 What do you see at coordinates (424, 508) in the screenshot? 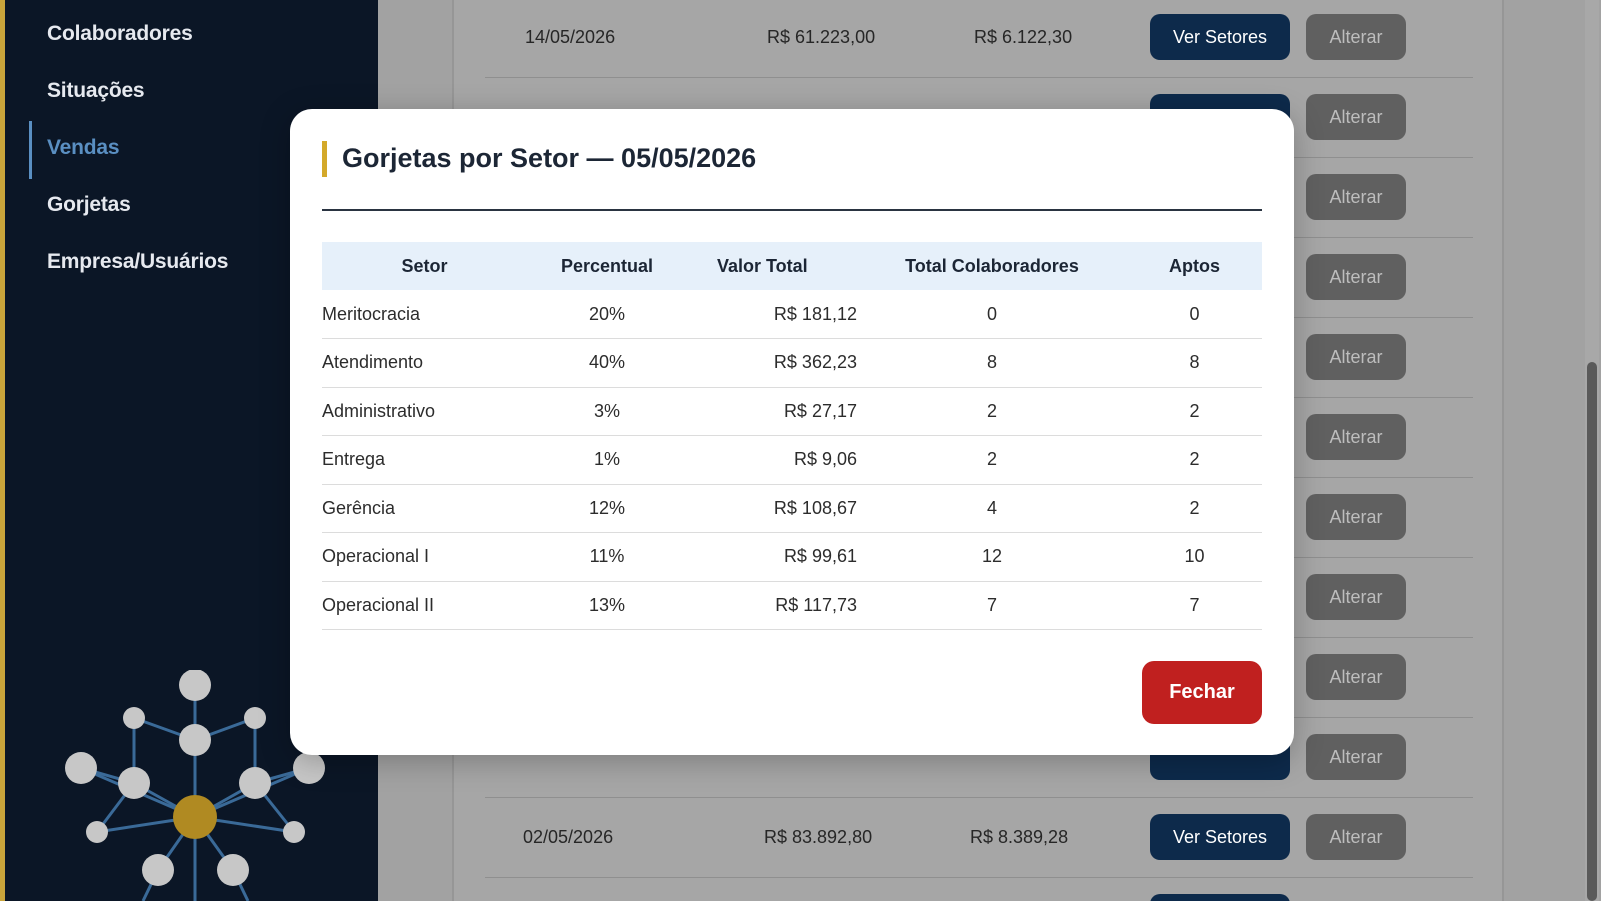
I see `cell-setor: Gerência` at bounding box center [424, 508].